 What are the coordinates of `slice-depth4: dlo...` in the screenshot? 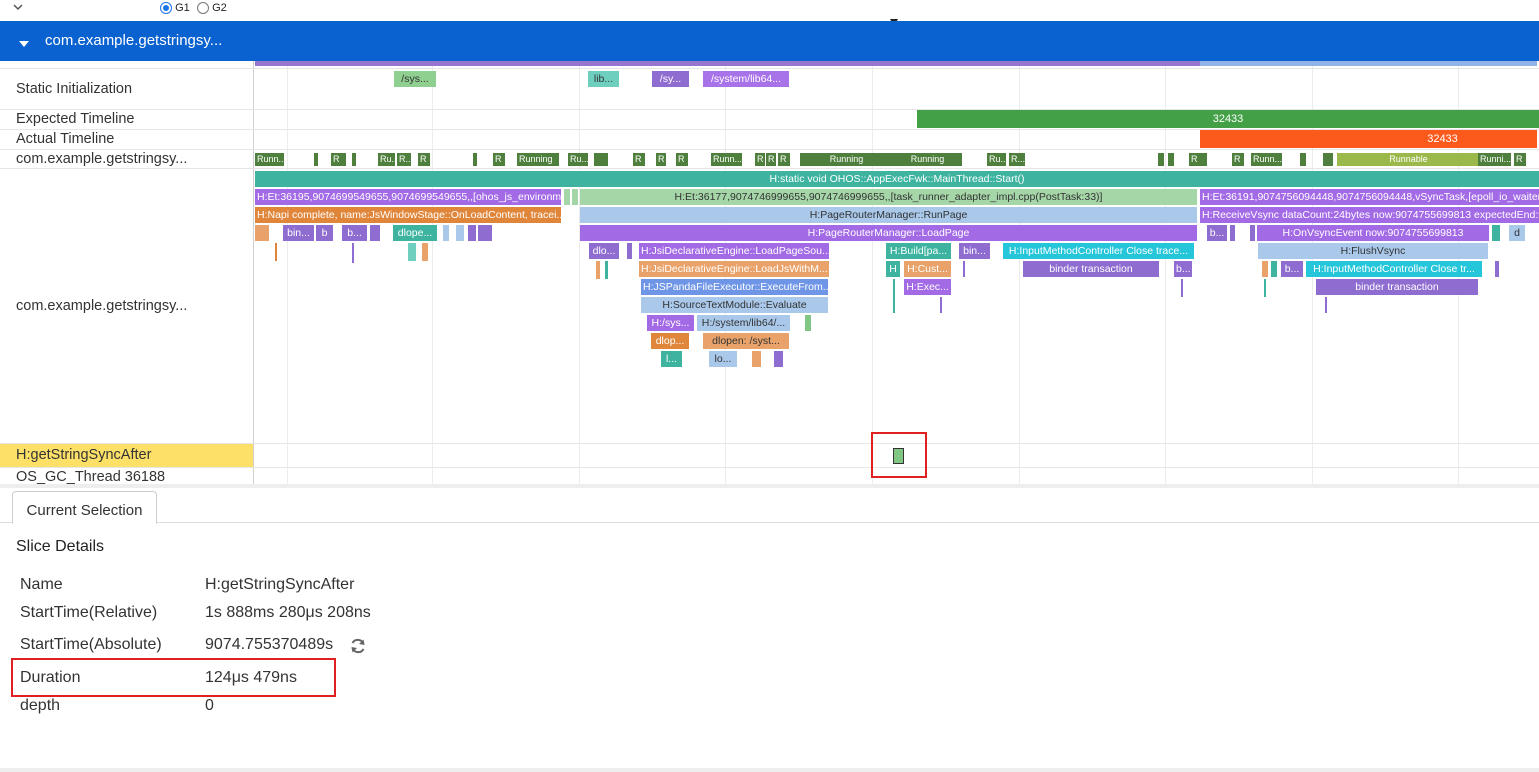 It's located at (604, 251).